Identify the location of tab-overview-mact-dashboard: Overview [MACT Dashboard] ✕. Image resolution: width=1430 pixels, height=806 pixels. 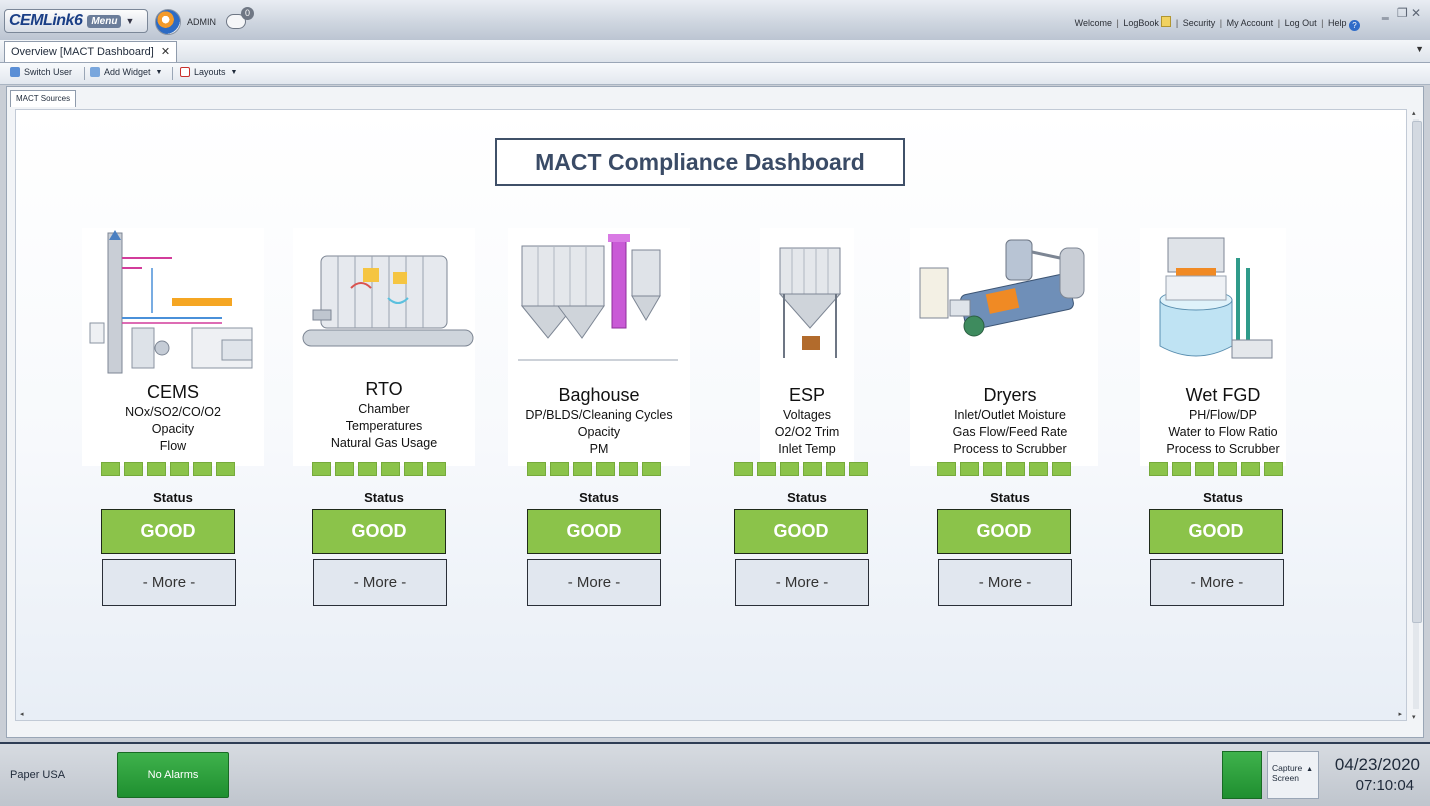
(91, 51).